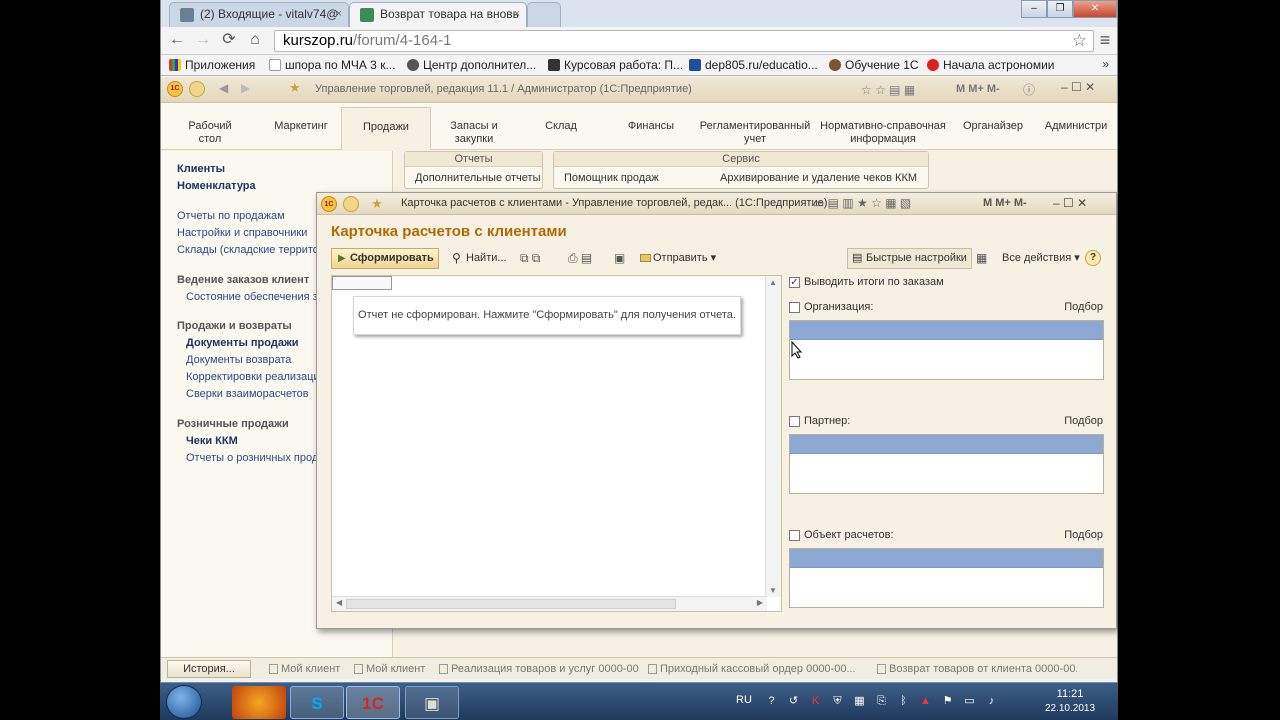 Image resolution: width=1280 pixels, height=720 pixels. Describe the element at coordinates (859, 701) in the screenshot. I see `tray-grid-icon: ▦` at that location.